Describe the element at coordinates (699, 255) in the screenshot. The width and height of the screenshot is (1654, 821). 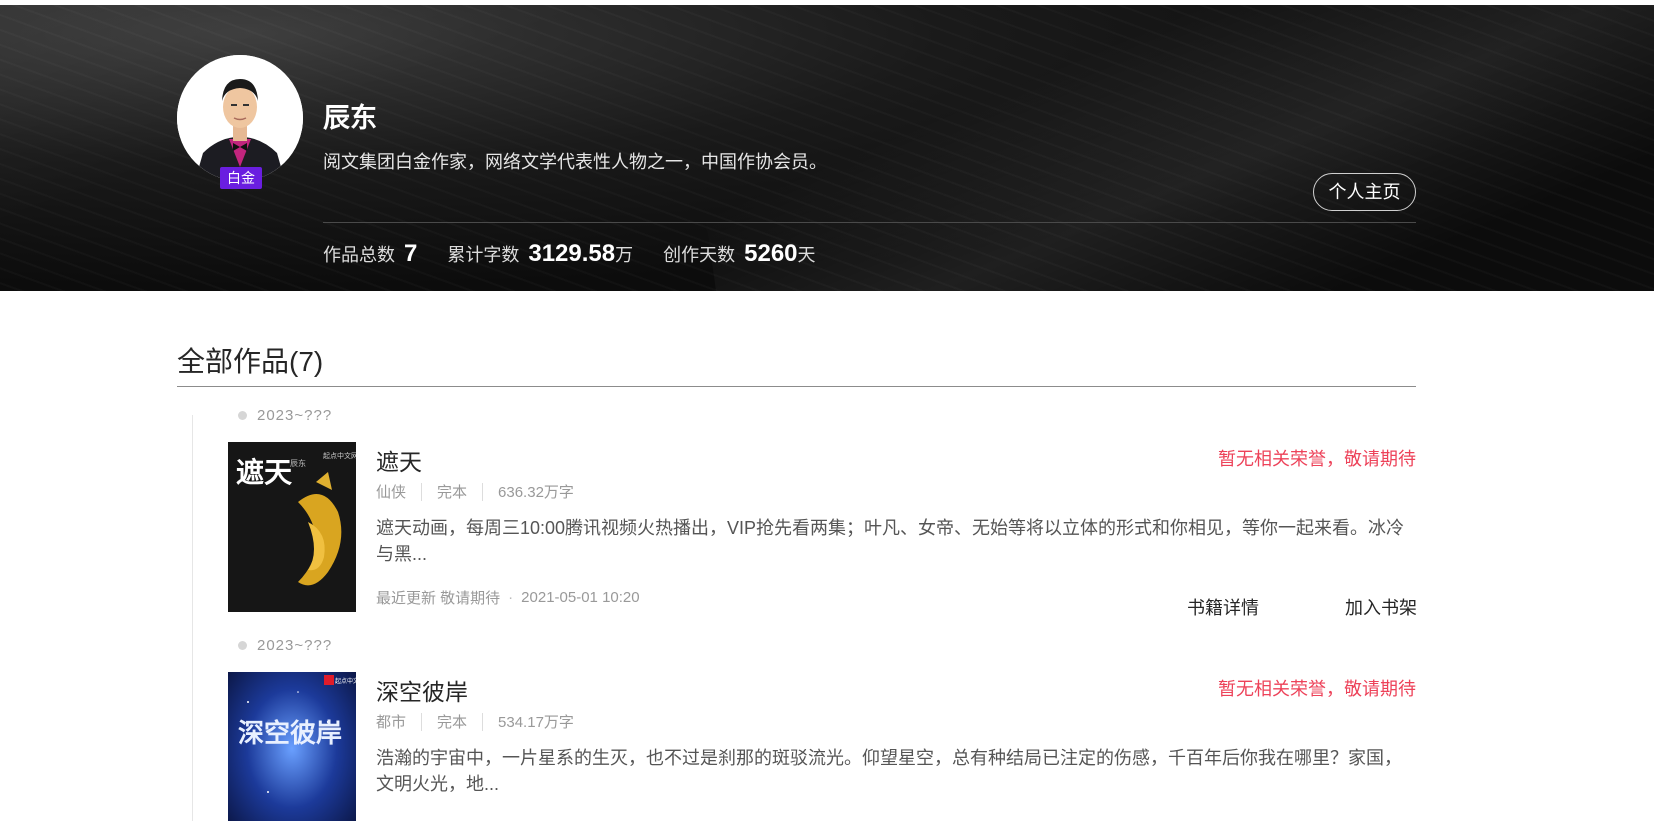
I see `writing-days-label: 创作天数` at that location.